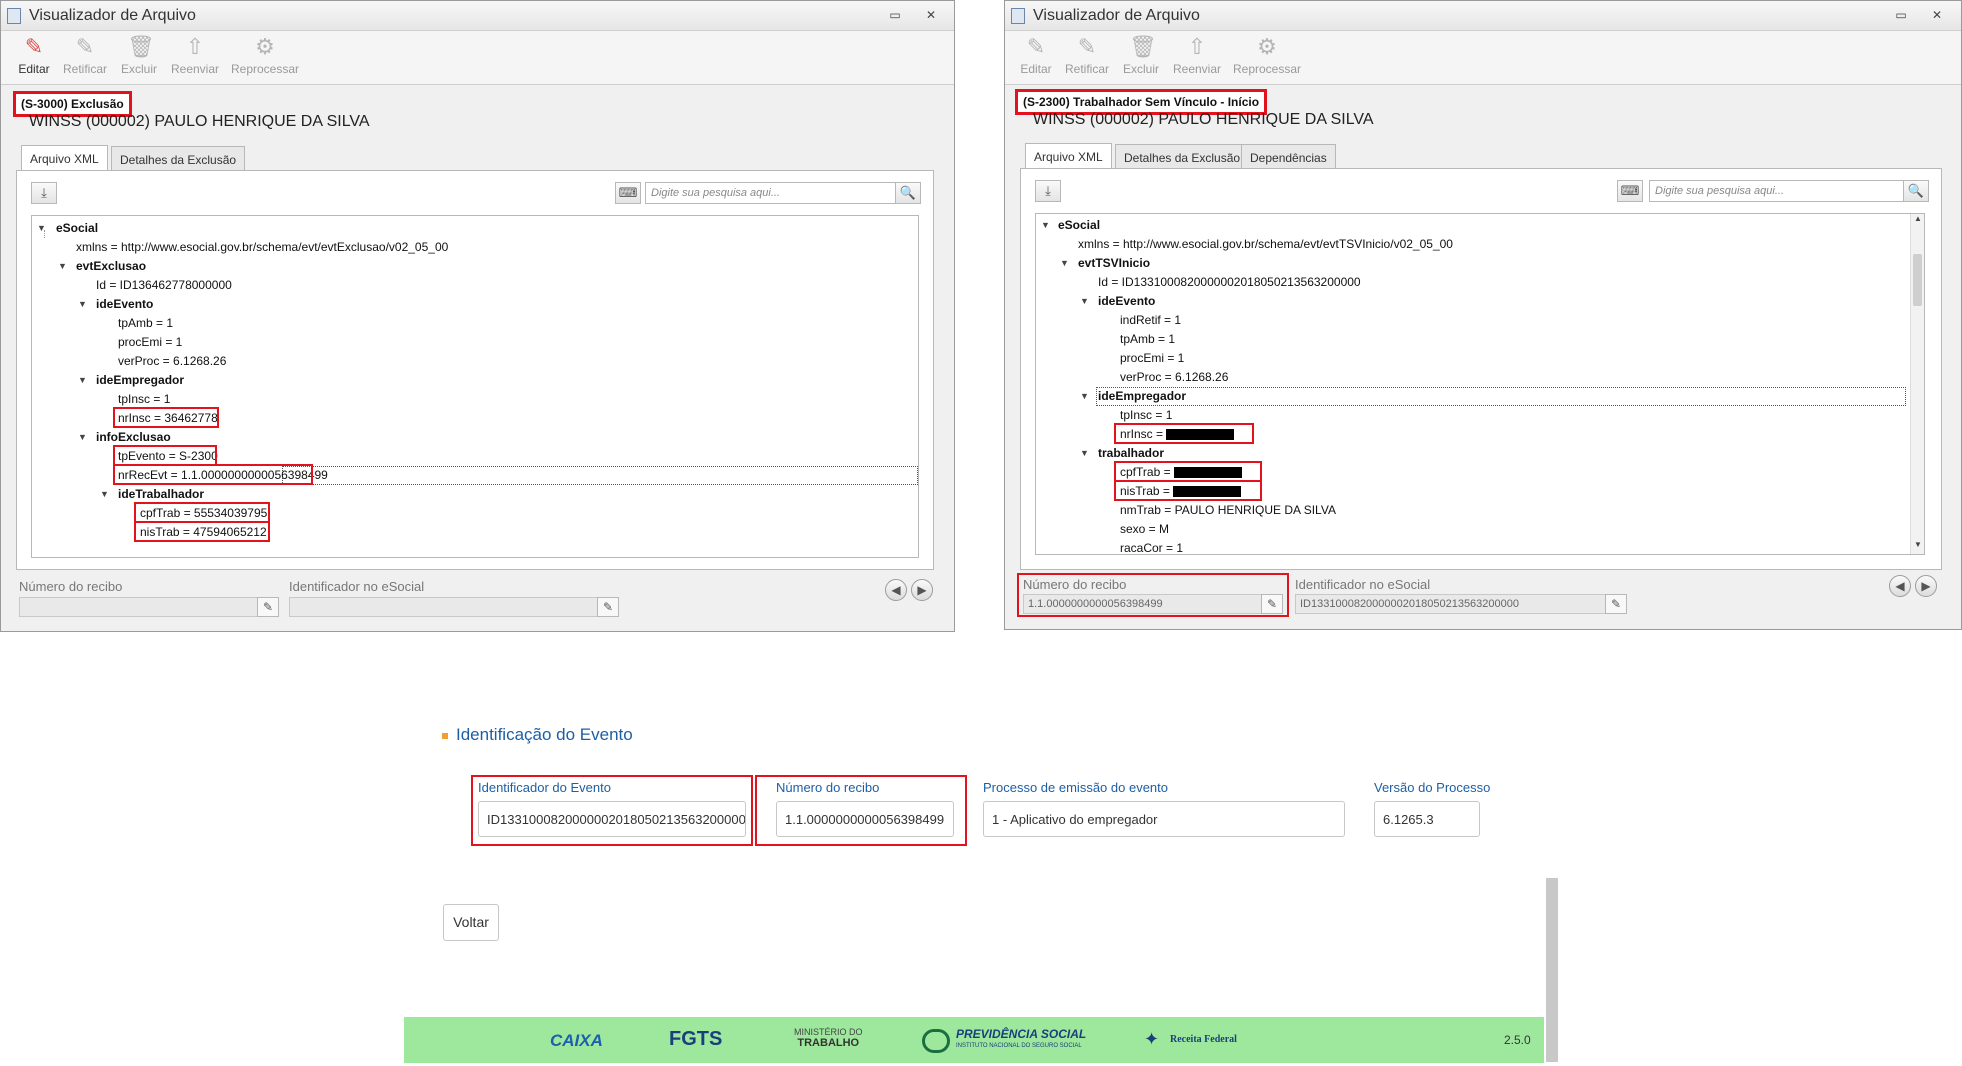  I want to click on tree-node-infoexclusao: infoExclusao, so click(133, 437).